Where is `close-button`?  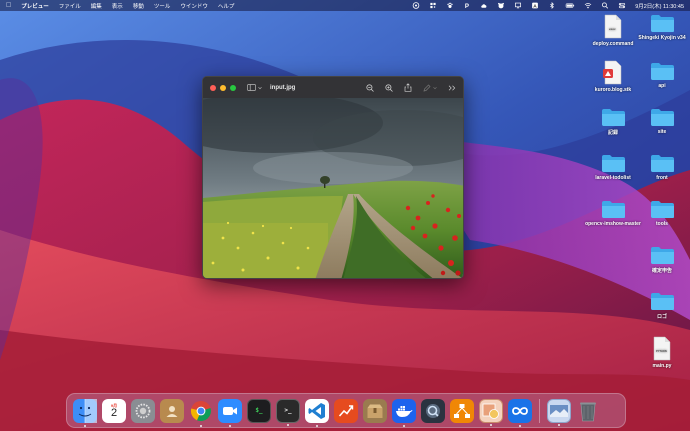
close-button is located at coordinates (213, 87).